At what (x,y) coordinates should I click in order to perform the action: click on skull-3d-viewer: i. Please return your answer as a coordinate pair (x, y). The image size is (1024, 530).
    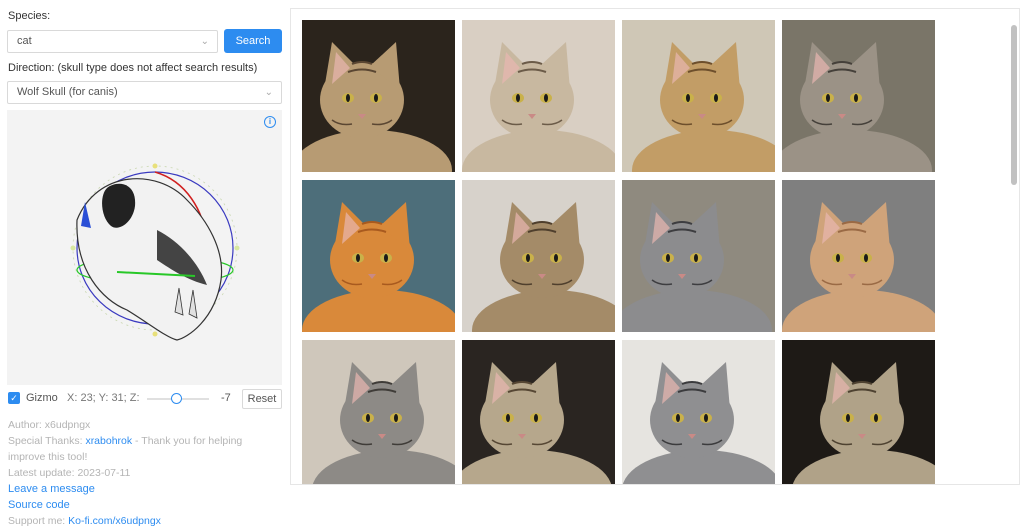
    Looking at the image, I should click on (144, 247).